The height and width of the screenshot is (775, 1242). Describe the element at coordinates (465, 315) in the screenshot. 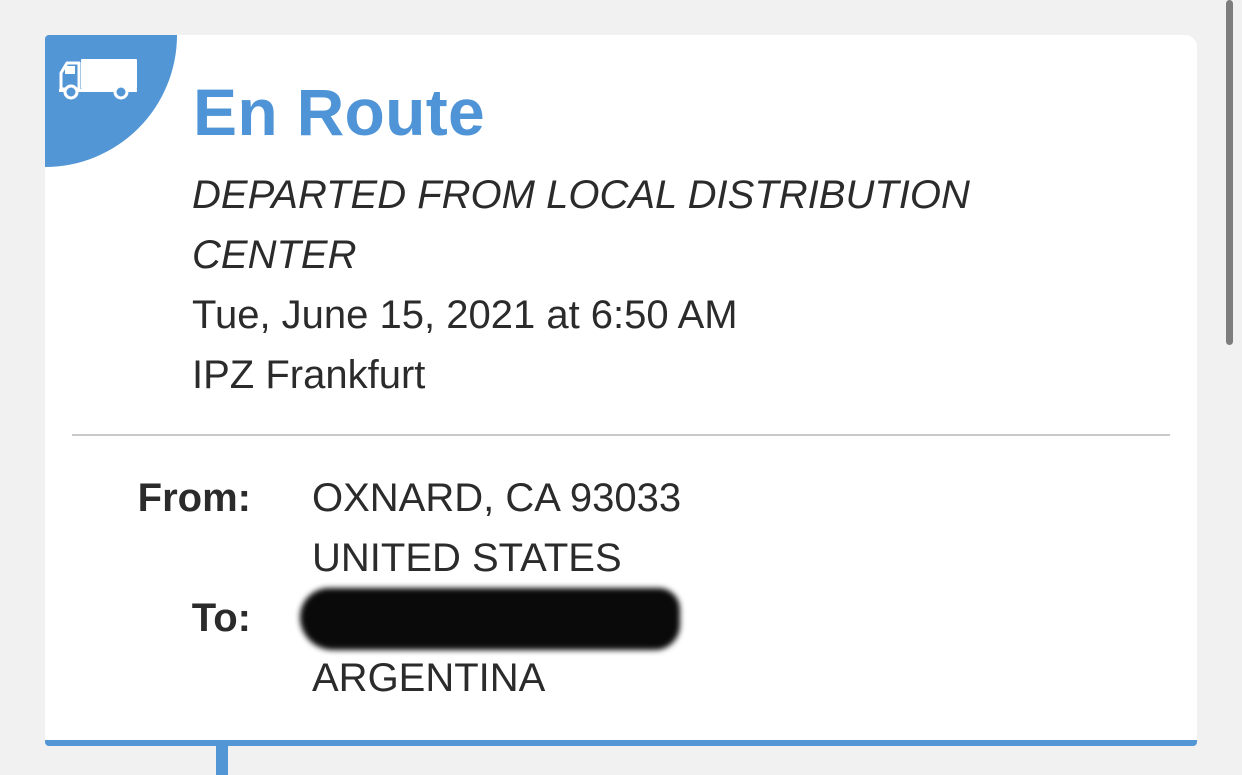

I see `status-date-time: Tue, June 15, 2021 at 6:50 AM` at that location.